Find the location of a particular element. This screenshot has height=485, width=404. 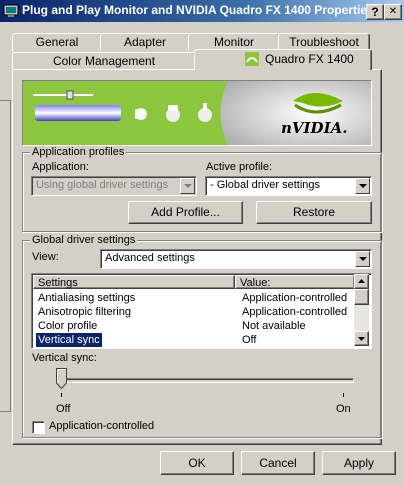

vertical-sync-slider-thumb is located at coordinates (61, 379).